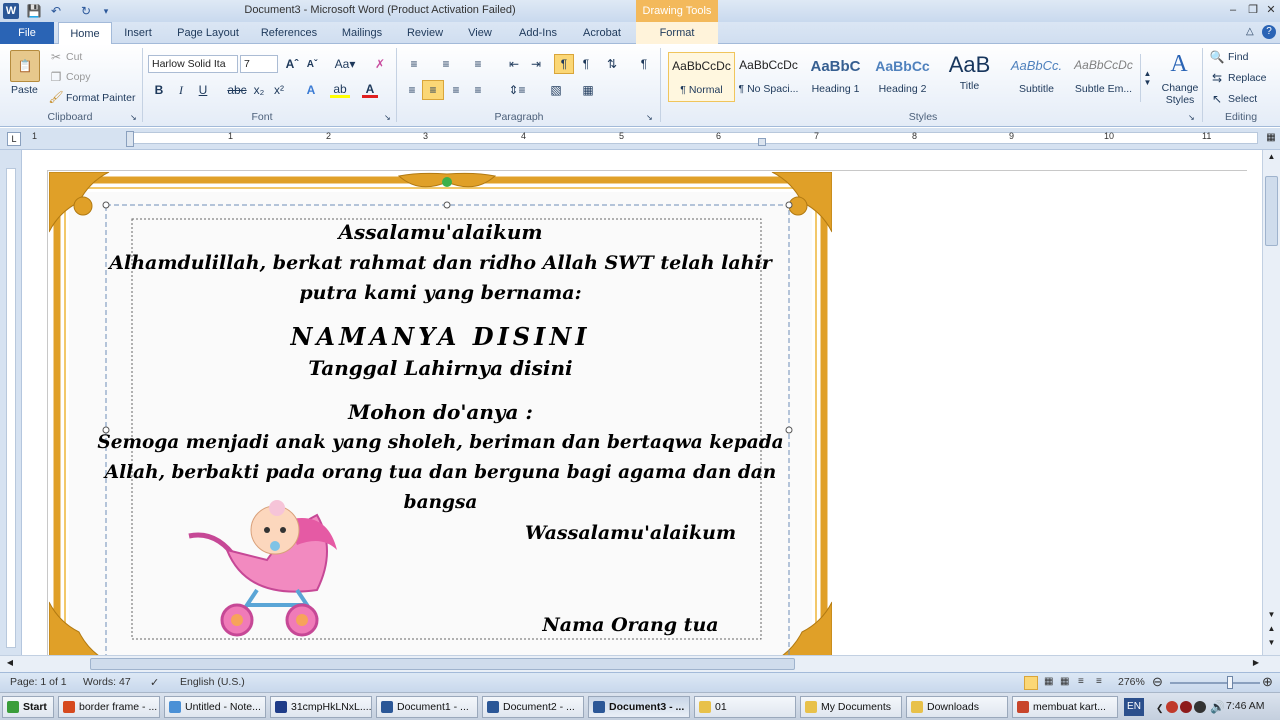  I want to click on tab-page-layout: Page Layout, so click(208, 33).